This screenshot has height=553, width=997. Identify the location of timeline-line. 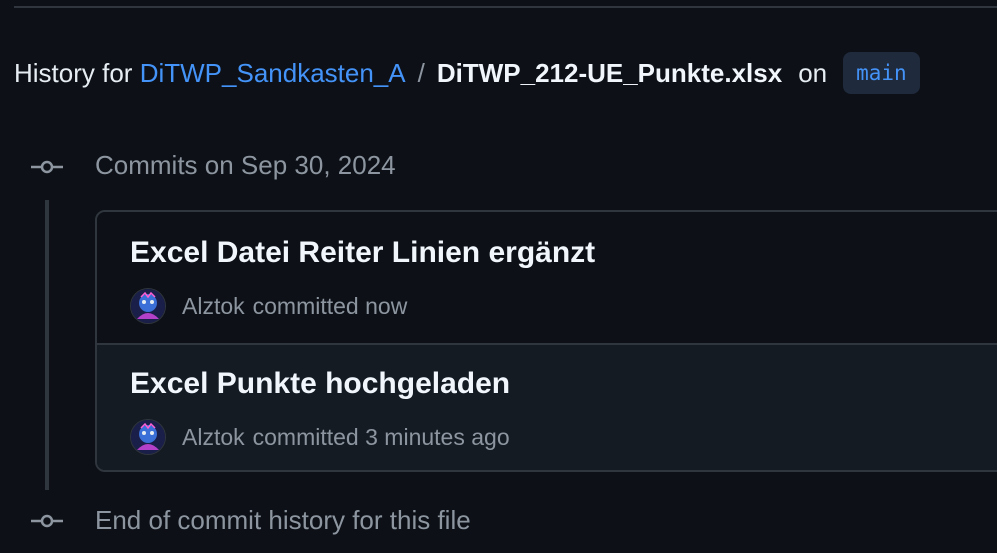
(47, 345).